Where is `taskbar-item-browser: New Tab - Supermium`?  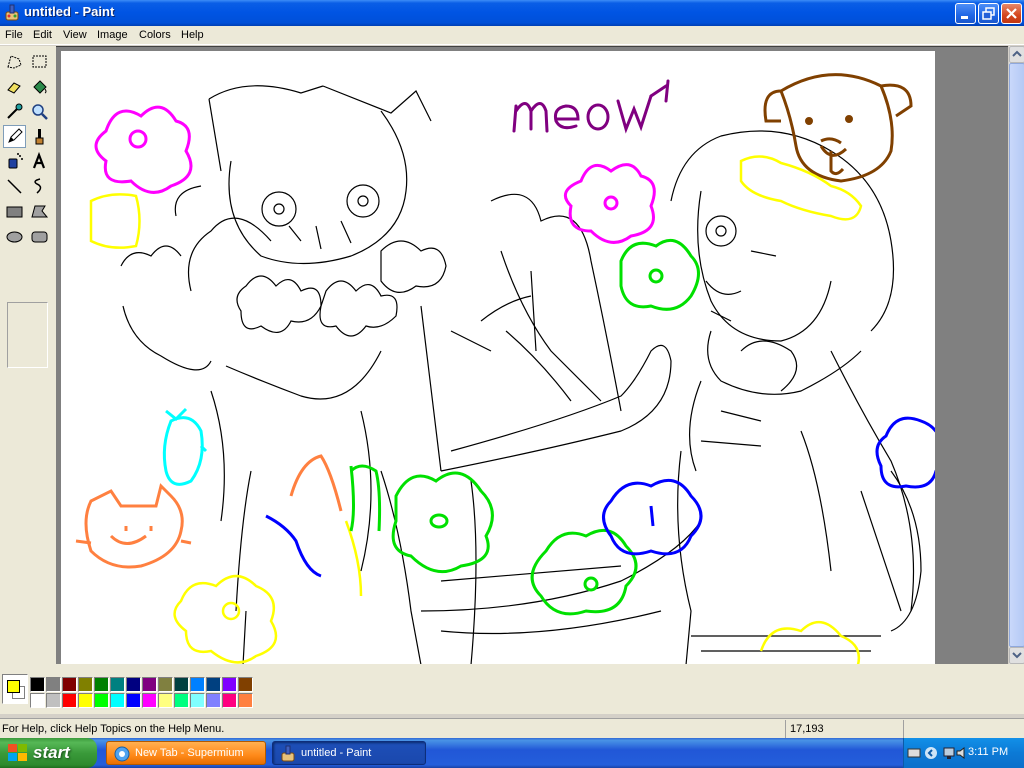 taskbar-item-browser: New Tab - Supermium is located at coordinates (186, 753).